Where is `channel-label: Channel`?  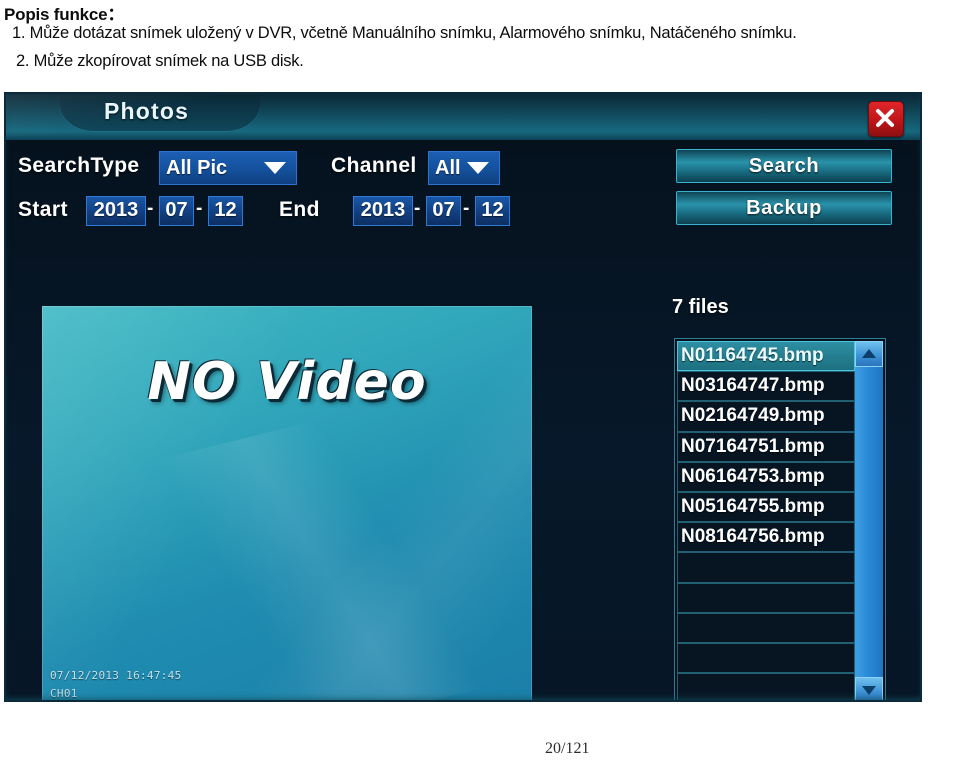
channel-label: Channel is located at coordinates (374, 165).